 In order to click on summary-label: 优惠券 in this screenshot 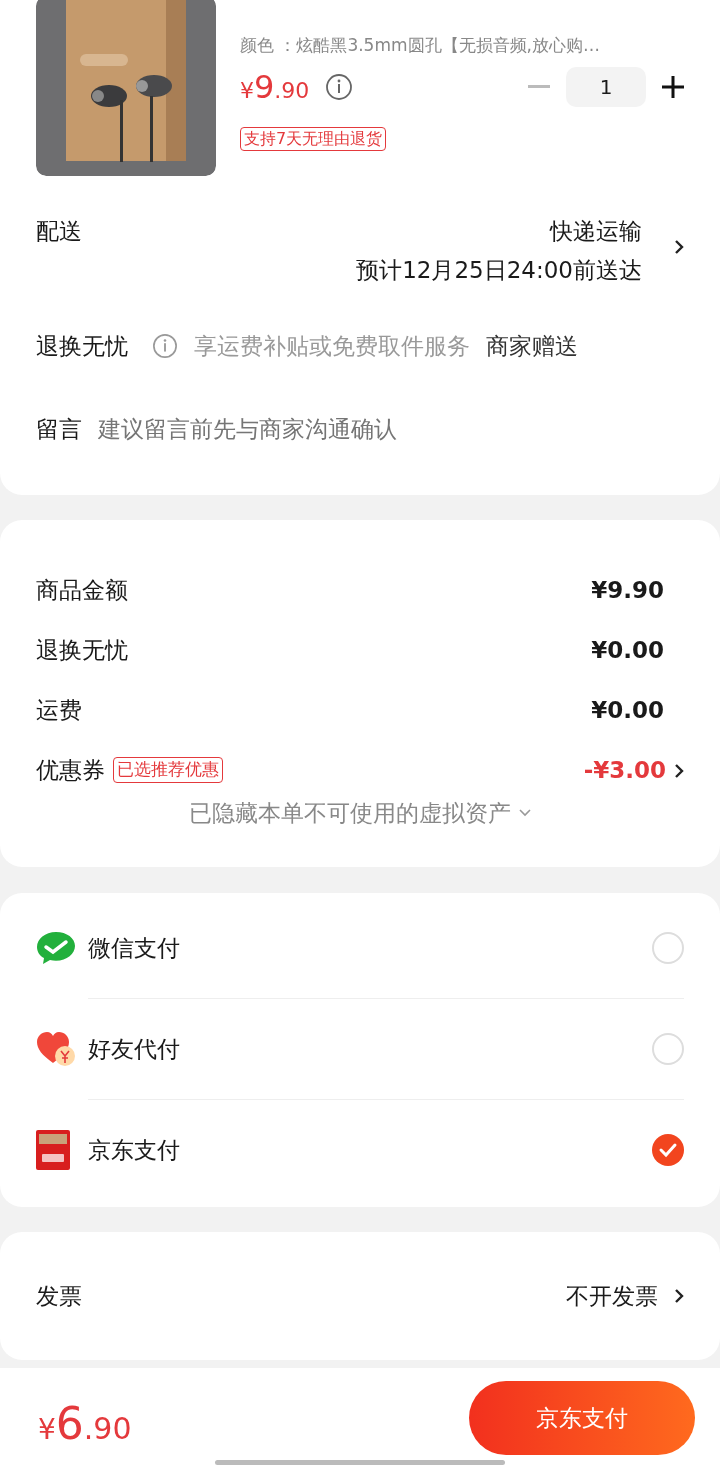, I will do `click(70, 770)`.